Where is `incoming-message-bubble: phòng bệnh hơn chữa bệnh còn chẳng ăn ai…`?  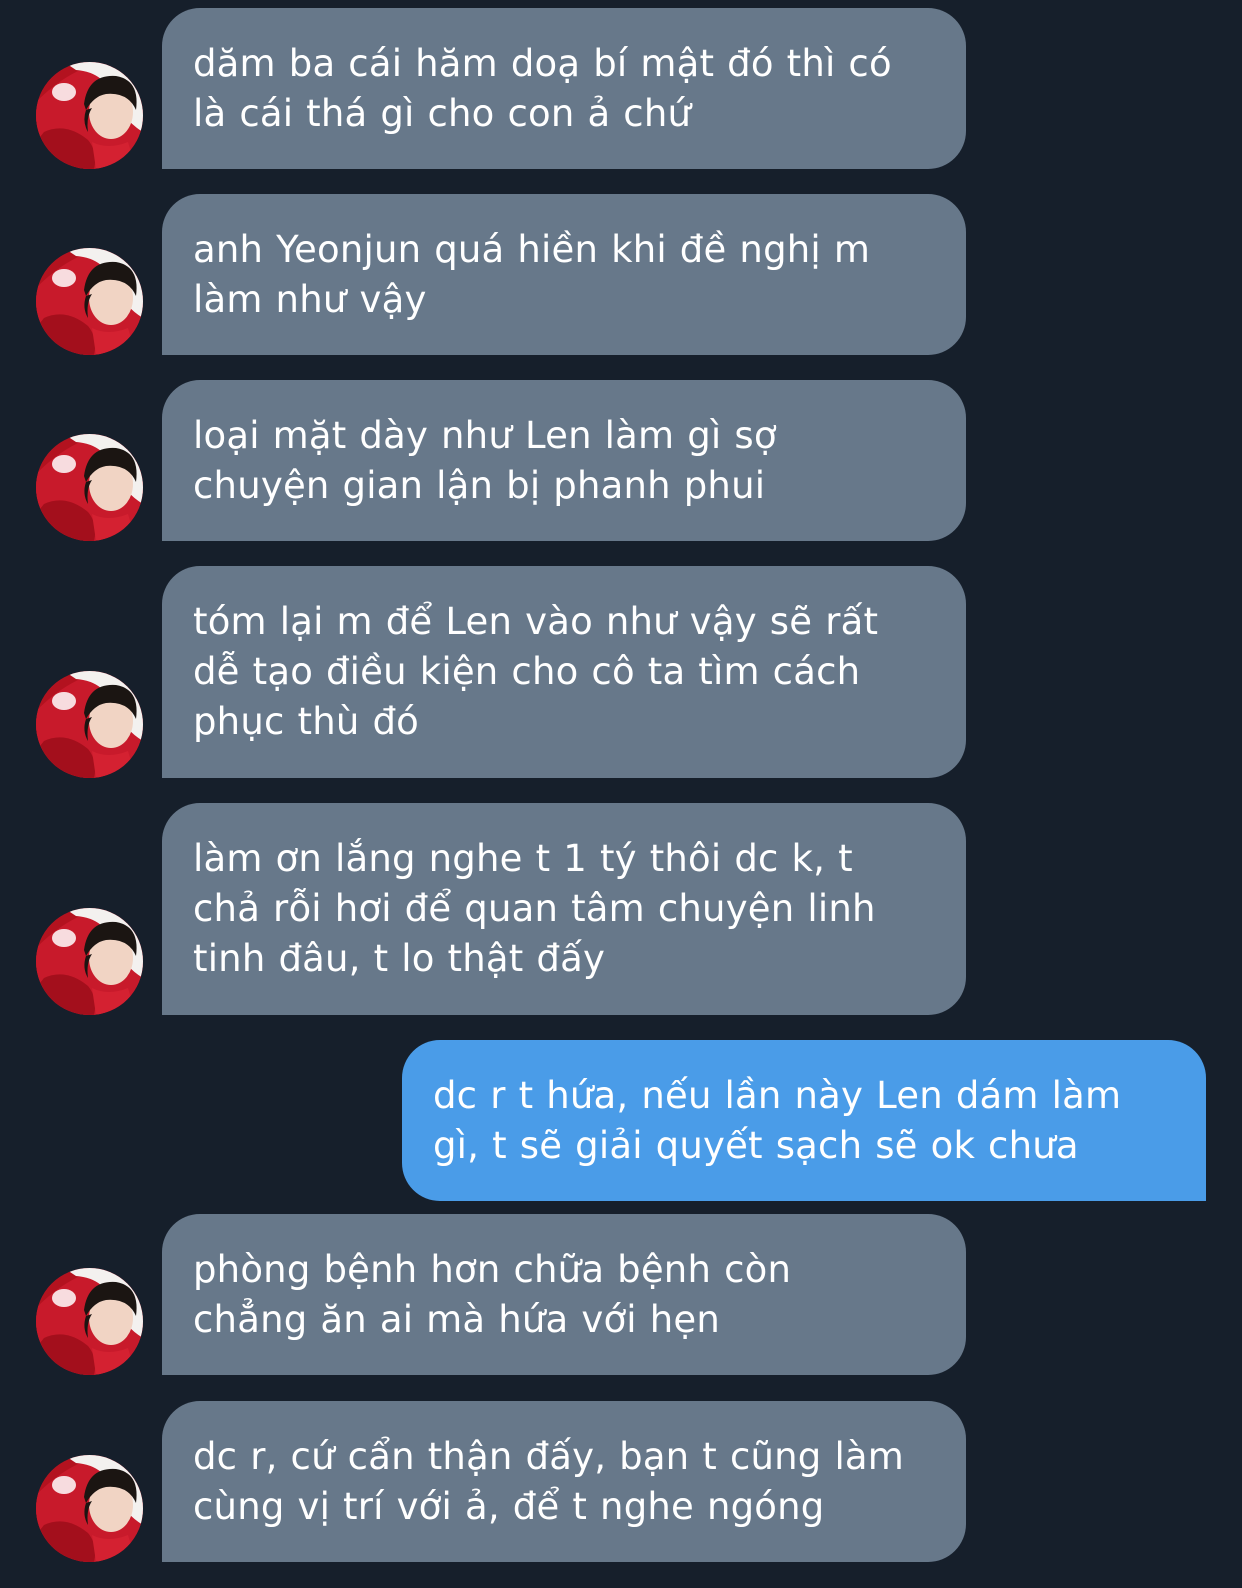 incoming-message-bubble: phòng bệnh hơn chữa bệnh còn chẳng ăn ai… is located at coordinates (564, 1294).